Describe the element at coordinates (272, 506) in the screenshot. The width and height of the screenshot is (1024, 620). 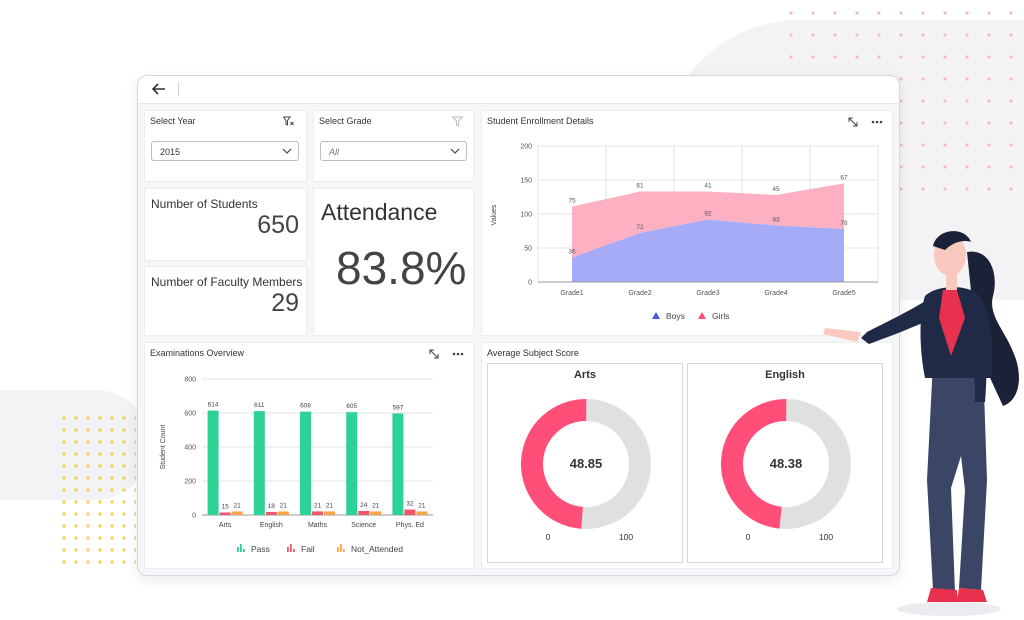
I see `data-label: 18` at that location.